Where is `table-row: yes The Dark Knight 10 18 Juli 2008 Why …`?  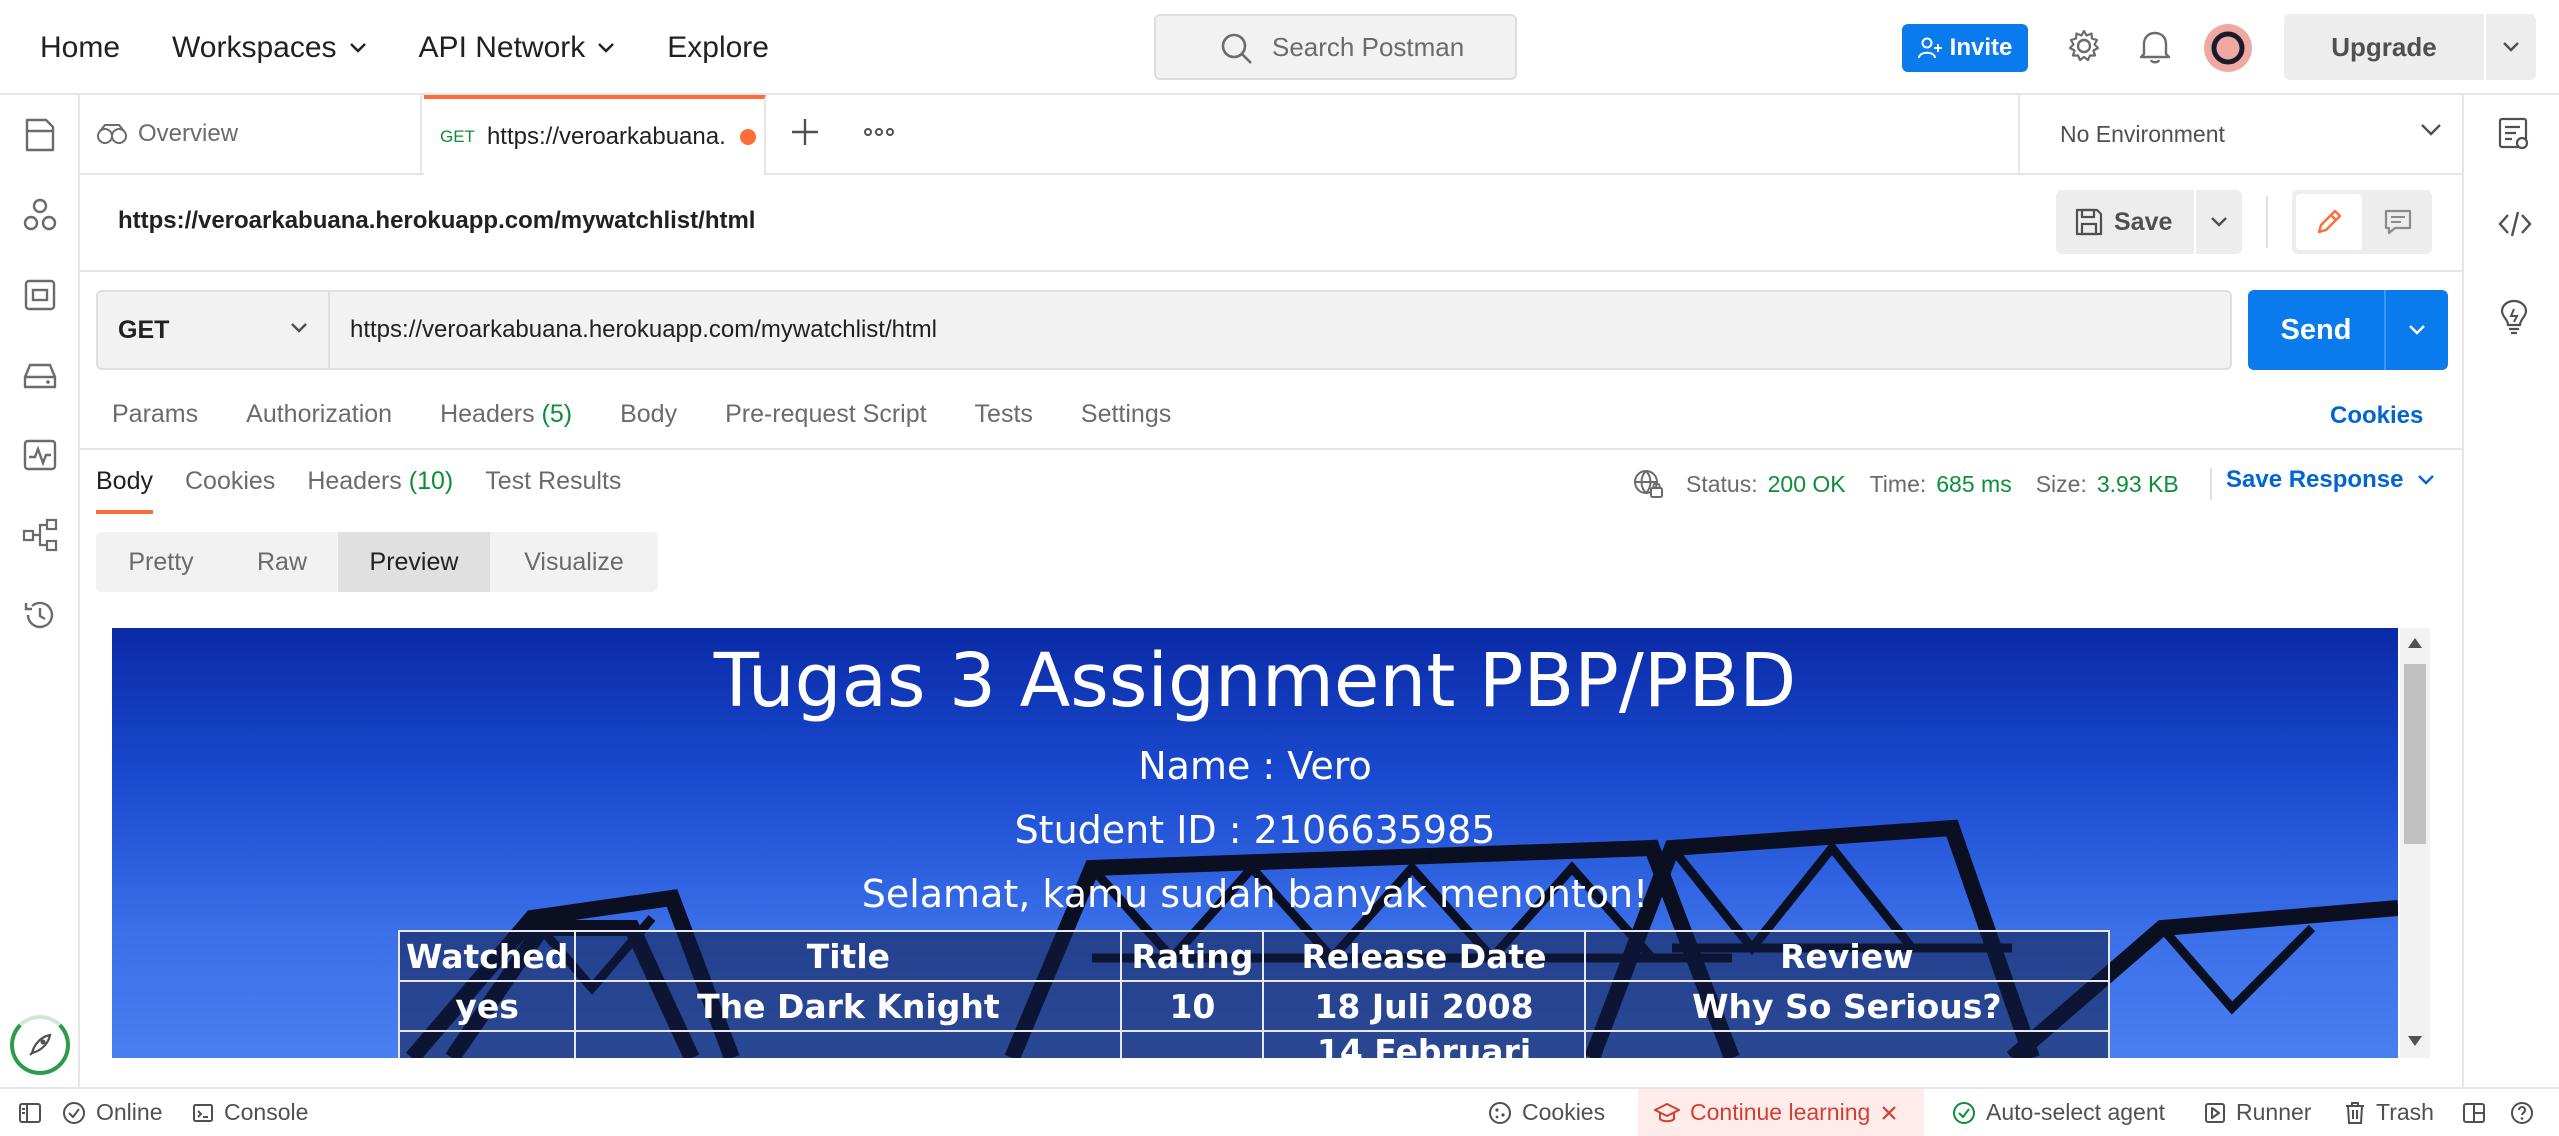
table-row: yes The Dark Knight 10 18 Juli 2008 Why … is located at coordinates (1254, 1006).